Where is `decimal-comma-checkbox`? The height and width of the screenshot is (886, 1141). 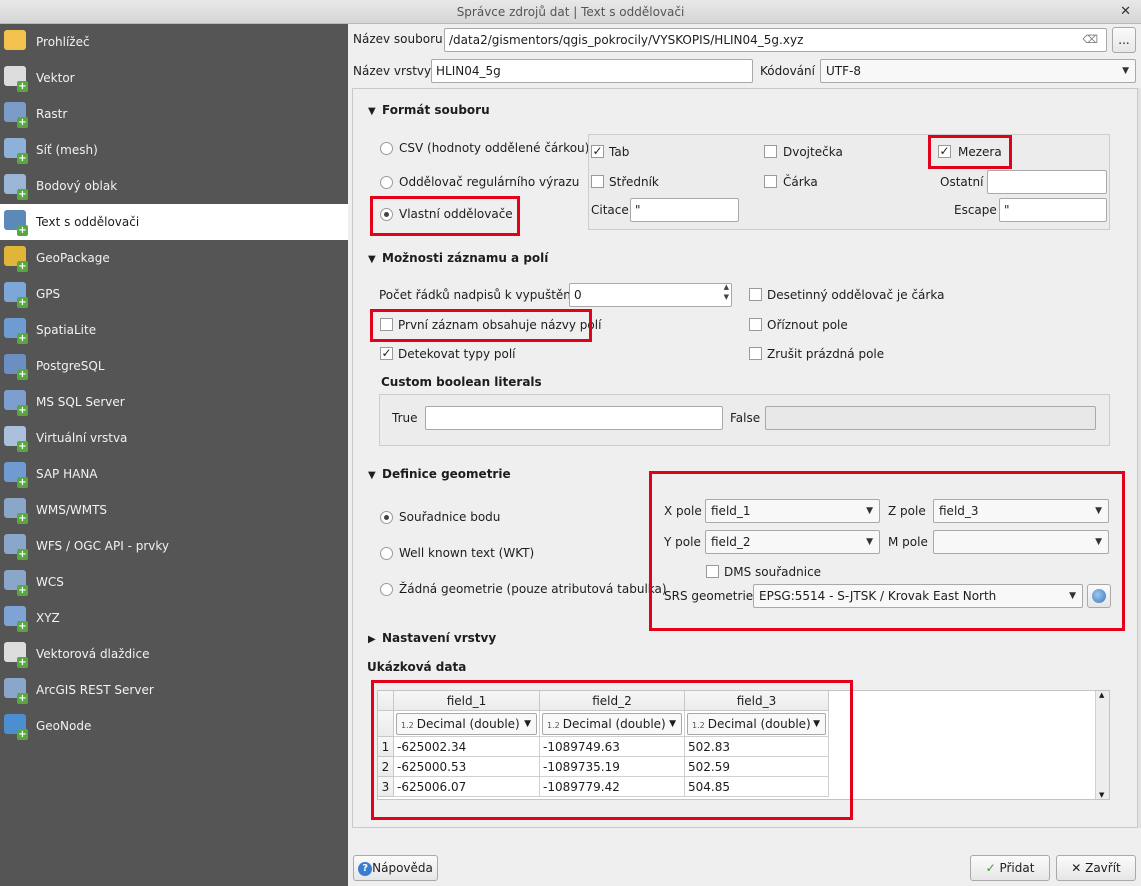 decimal-comma-checkbox is located at coordinates (755, 294).